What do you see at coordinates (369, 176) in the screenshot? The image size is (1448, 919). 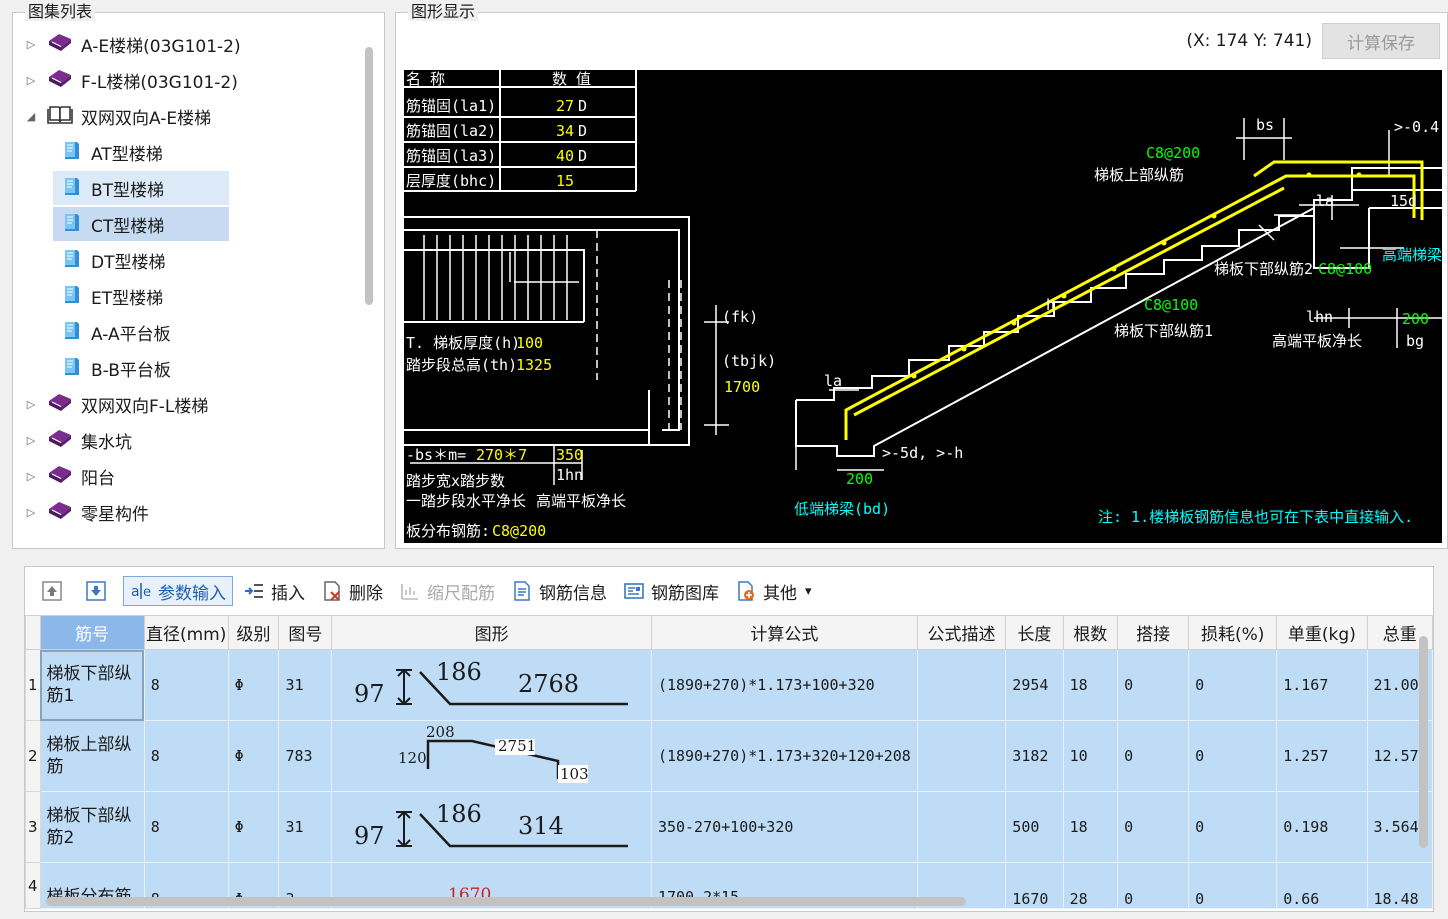 I see `tree-scrollbar-thumb` at bounding box center [369, 176].